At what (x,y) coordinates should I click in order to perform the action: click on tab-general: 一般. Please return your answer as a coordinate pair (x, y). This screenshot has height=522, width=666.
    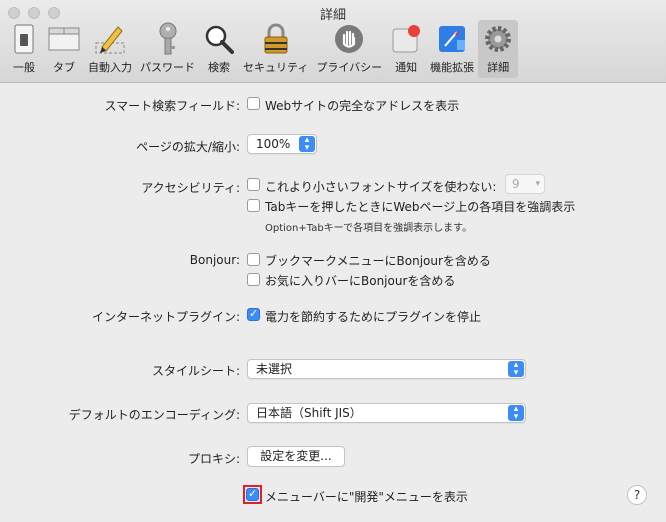
    Looking at the image, I should click on (24, 49).